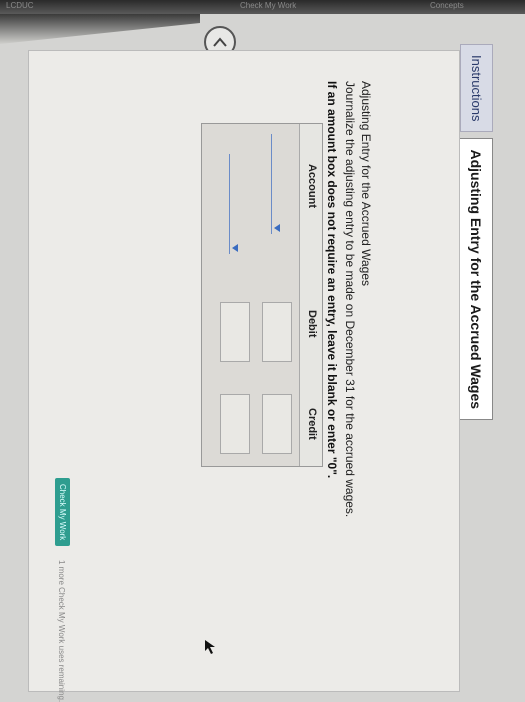  Describe the element at coordinates (312, 324) in the screenshot. I see `header-debit: Debit` at that location.